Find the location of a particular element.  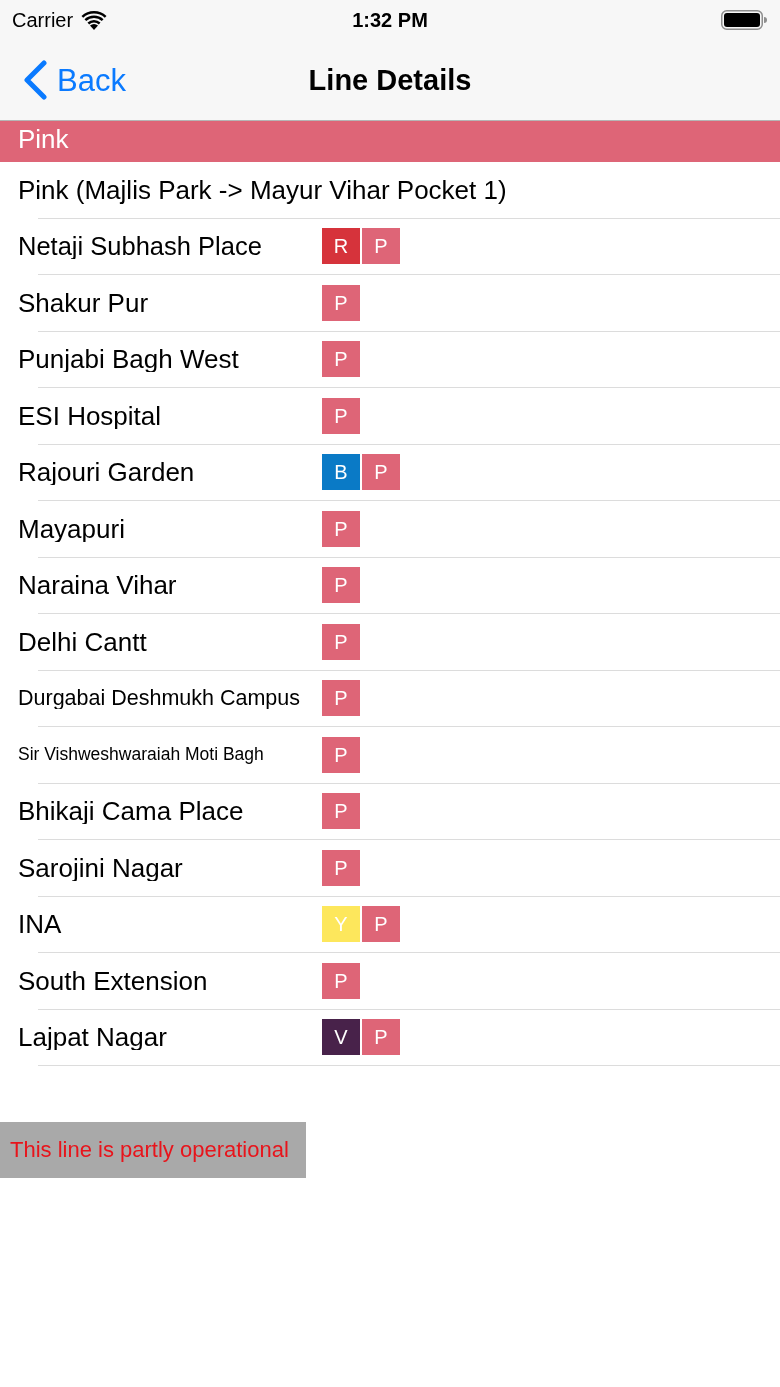

back-button: Back is located at coordinates (74, 80).